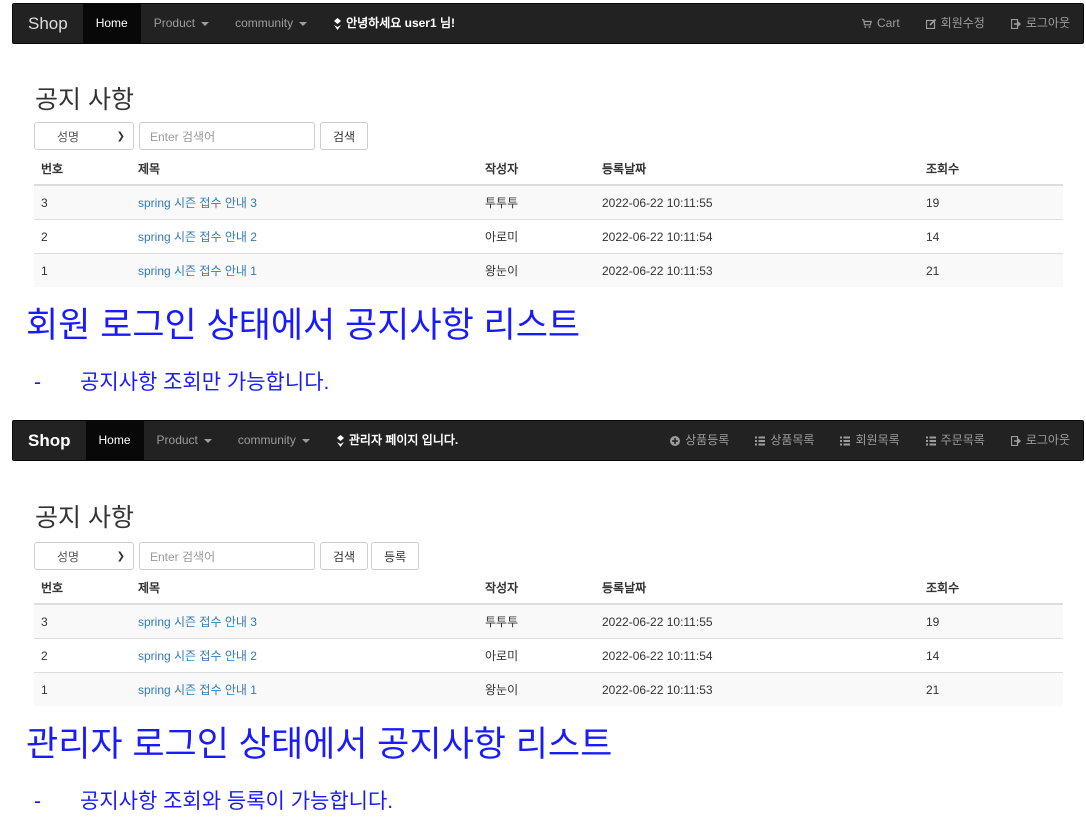  I want to click on nav-member-list: 회원목록, so click(869, 440).